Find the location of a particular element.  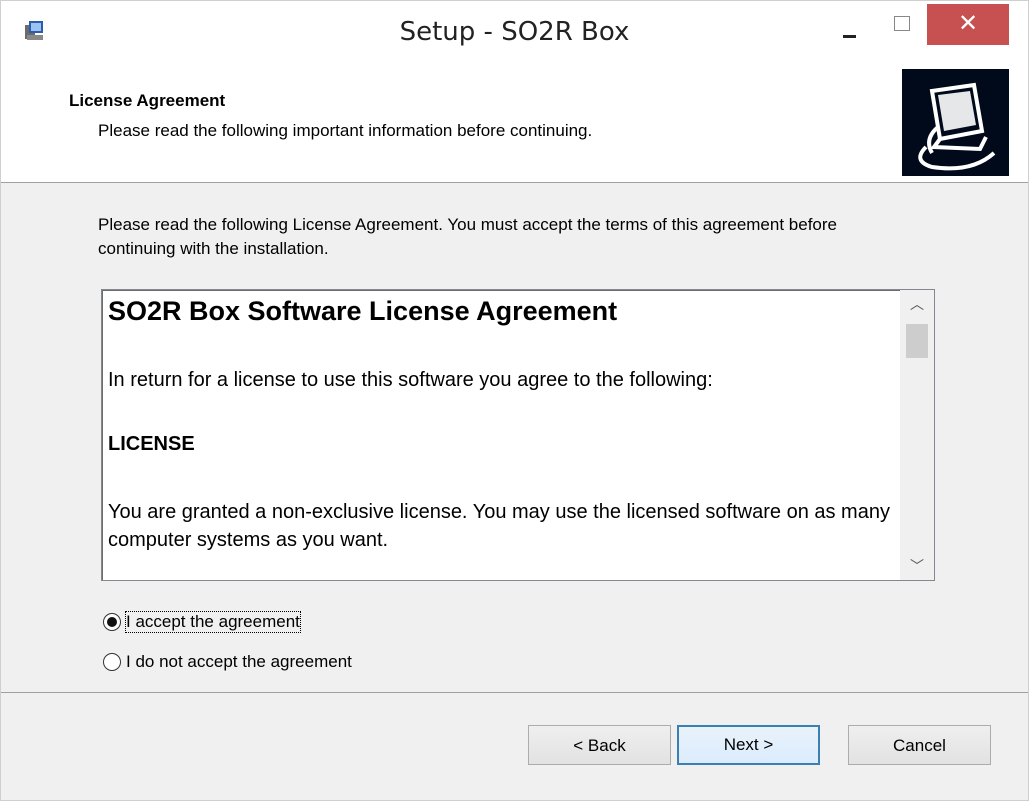

back-button: < Back is located at coordinates (599, 745).